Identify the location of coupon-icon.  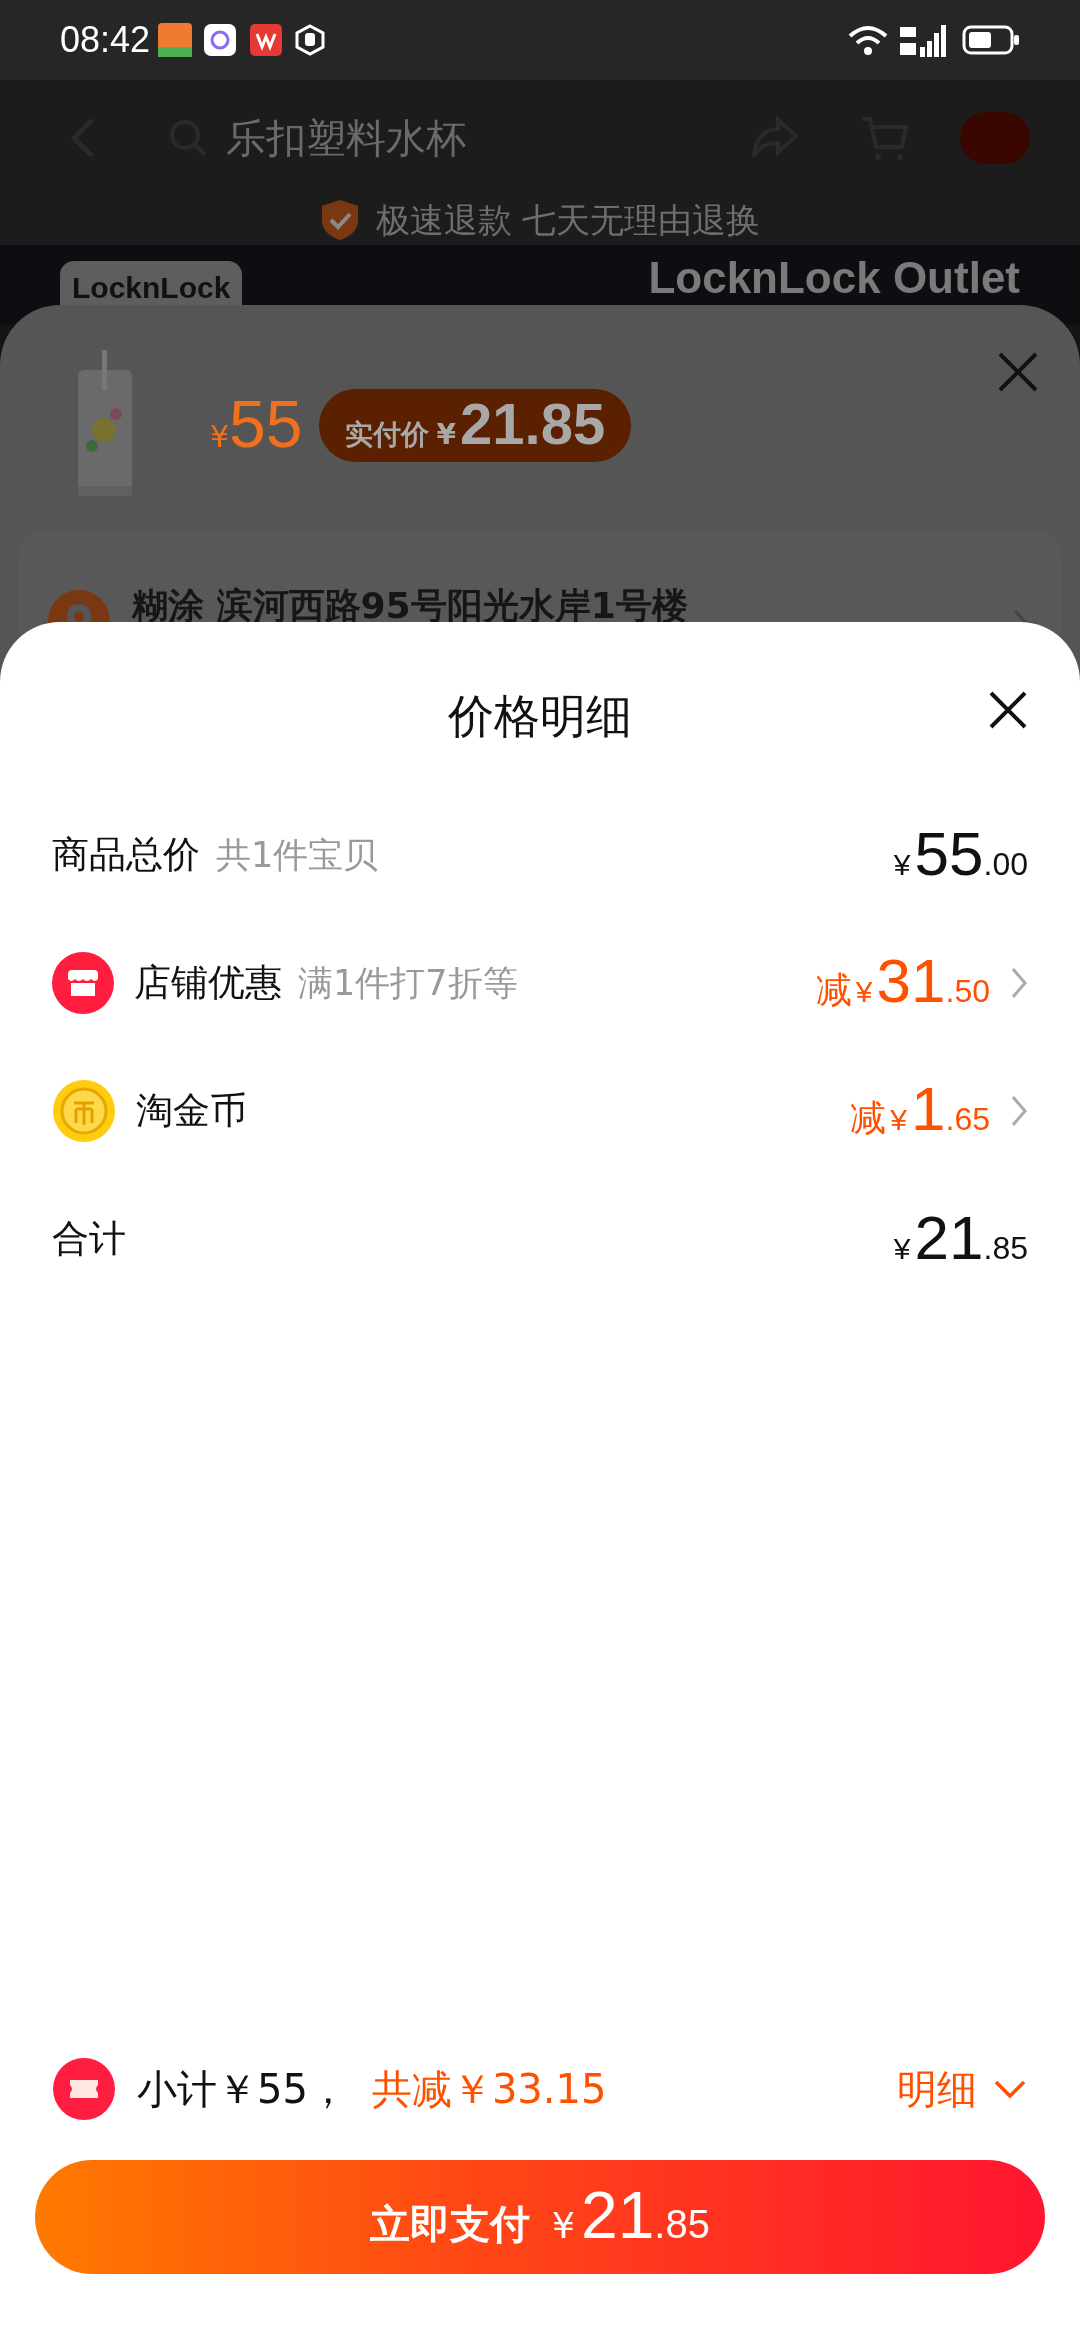
(84, 2089).